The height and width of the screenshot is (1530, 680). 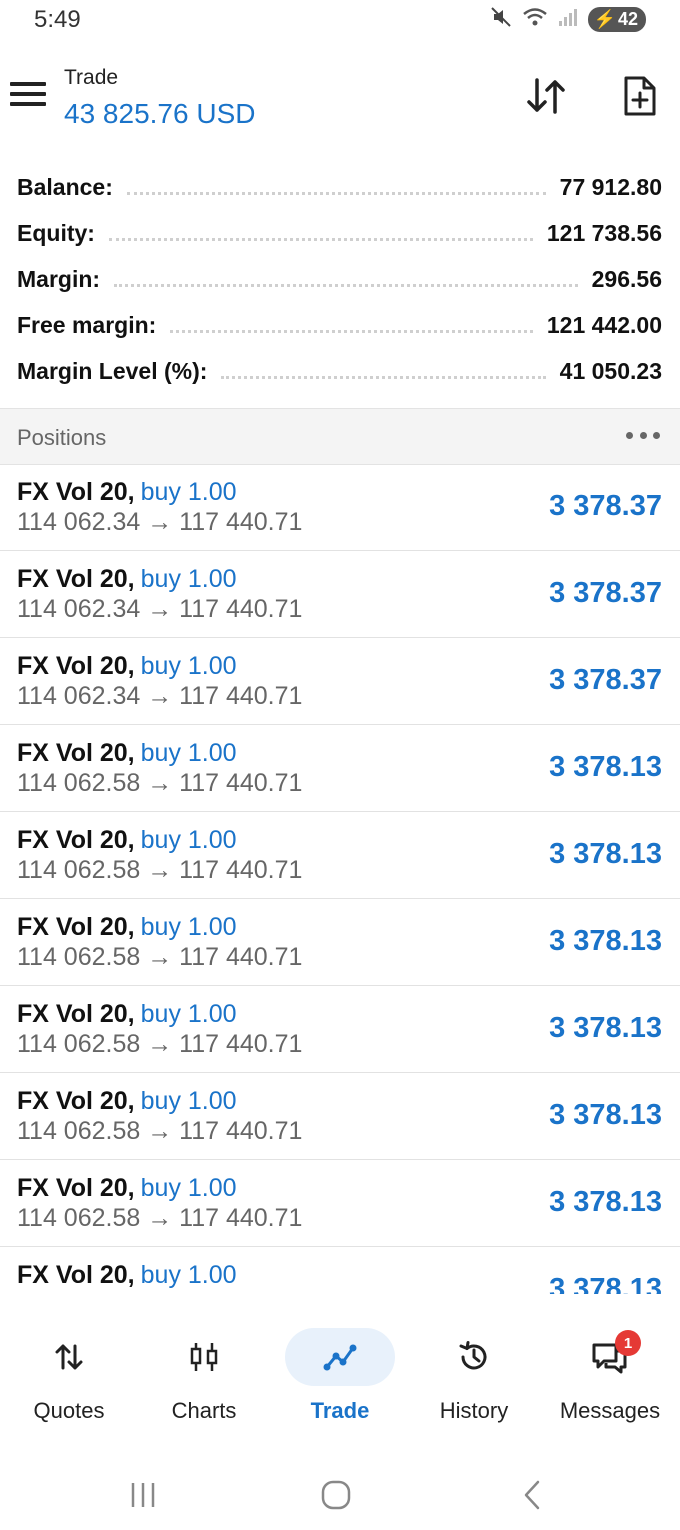 I want to click on nav-label: History, so click(x=474, y=1410).